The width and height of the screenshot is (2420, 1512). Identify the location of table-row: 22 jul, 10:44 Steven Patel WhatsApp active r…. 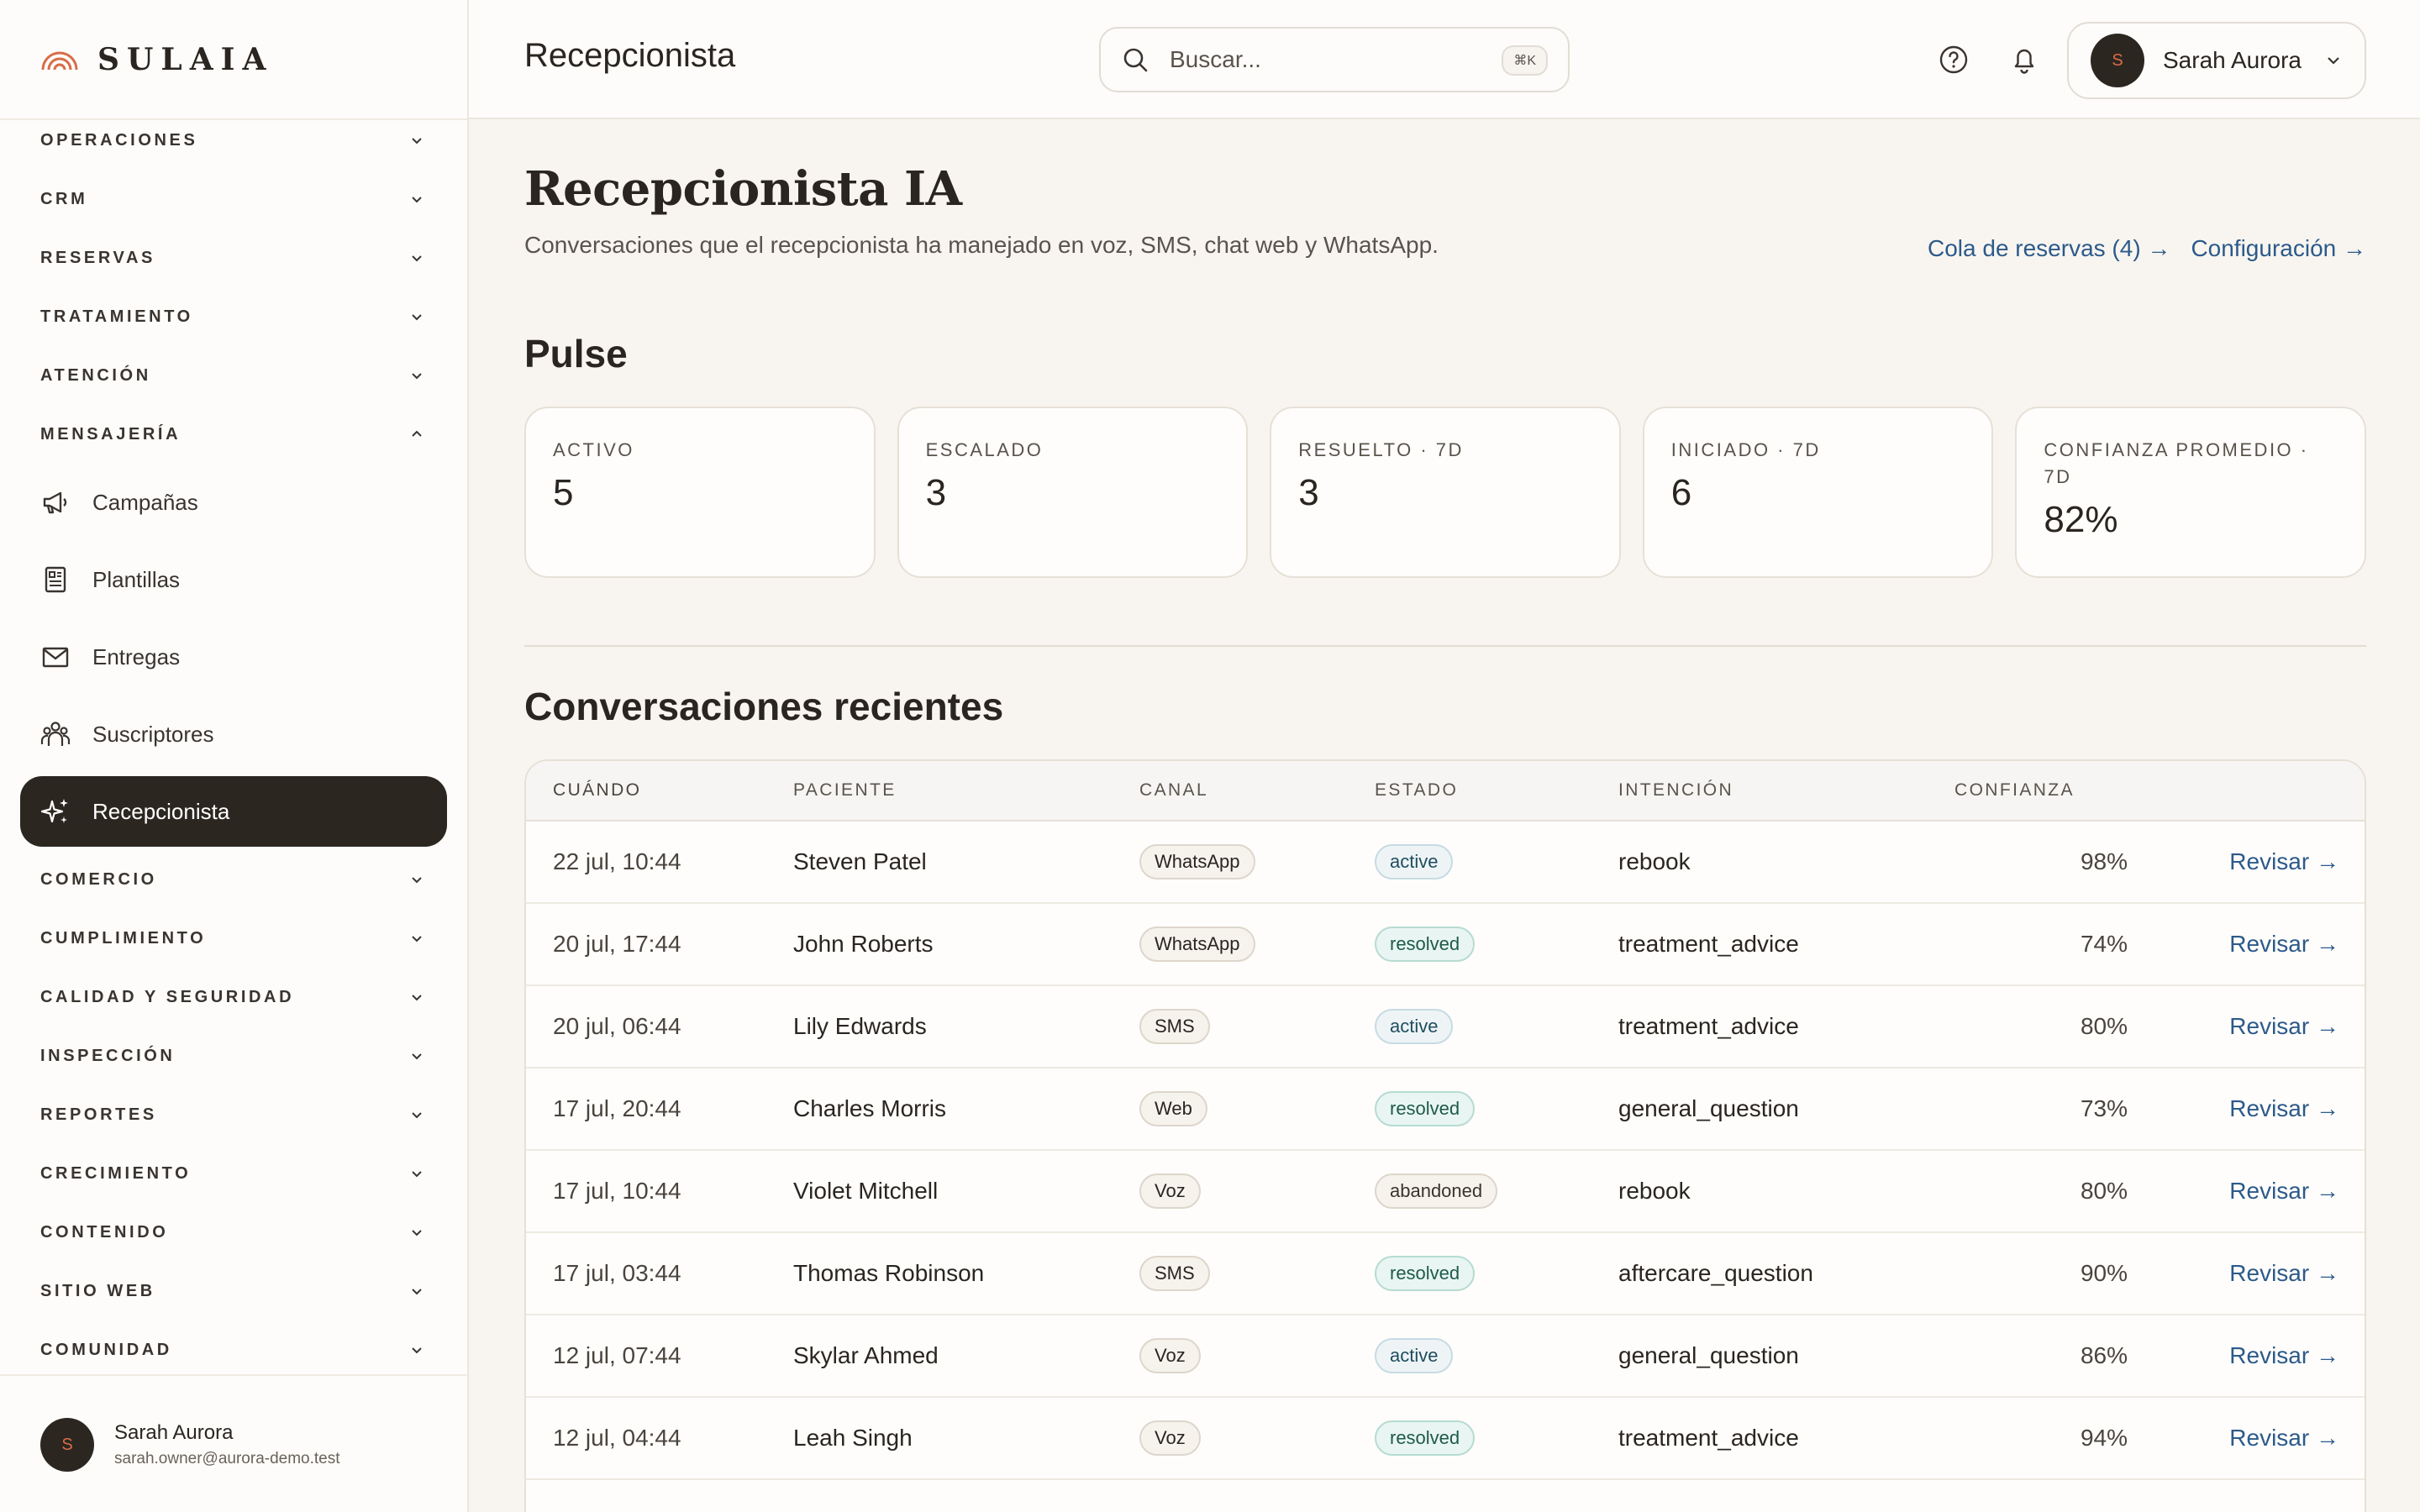
(1445, 863).